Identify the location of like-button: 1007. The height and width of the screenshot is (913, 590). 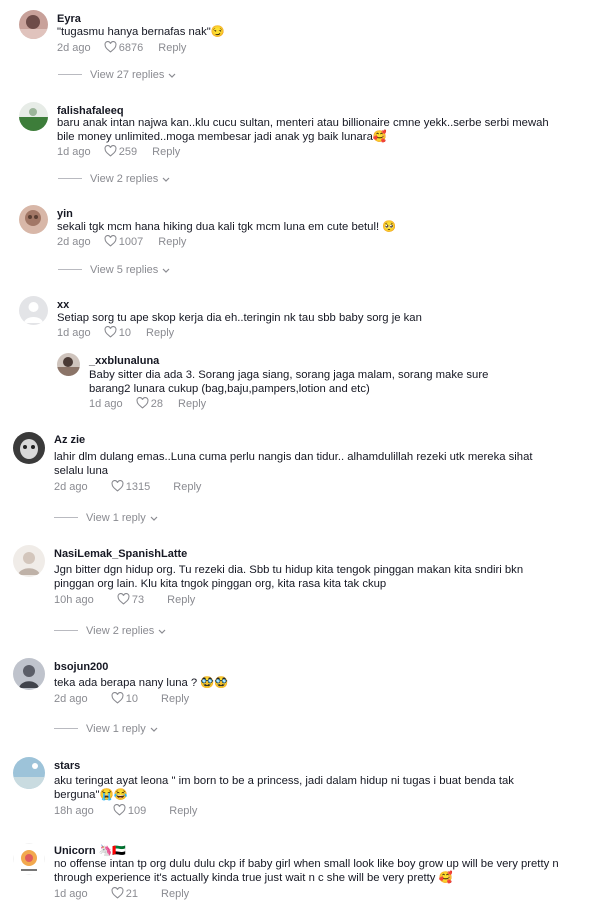
(123, 241).